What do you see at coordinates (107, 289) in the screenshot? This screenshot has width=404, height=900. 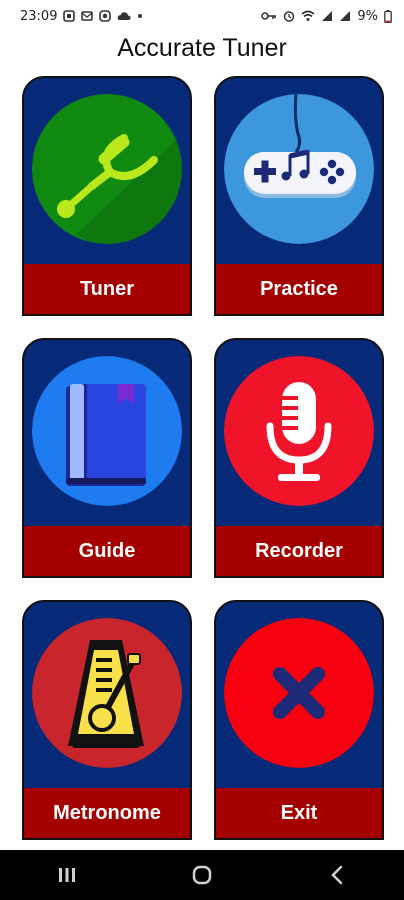 I see `tuner-label: Tuner` at bounding box center [107, 289].